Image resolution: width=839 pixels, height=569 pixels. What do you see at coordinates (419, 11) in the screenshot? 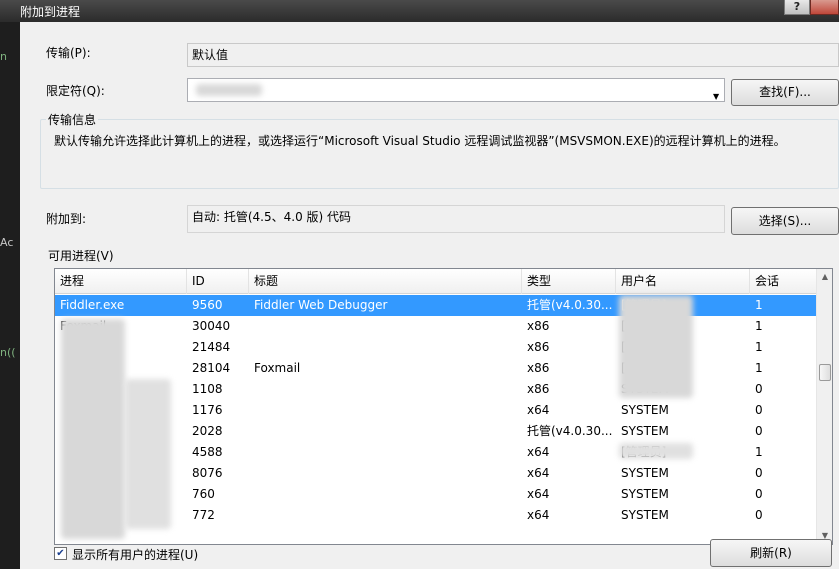
I see `title-bar: 附加到进程 ?` at bounding box center [419, 11].